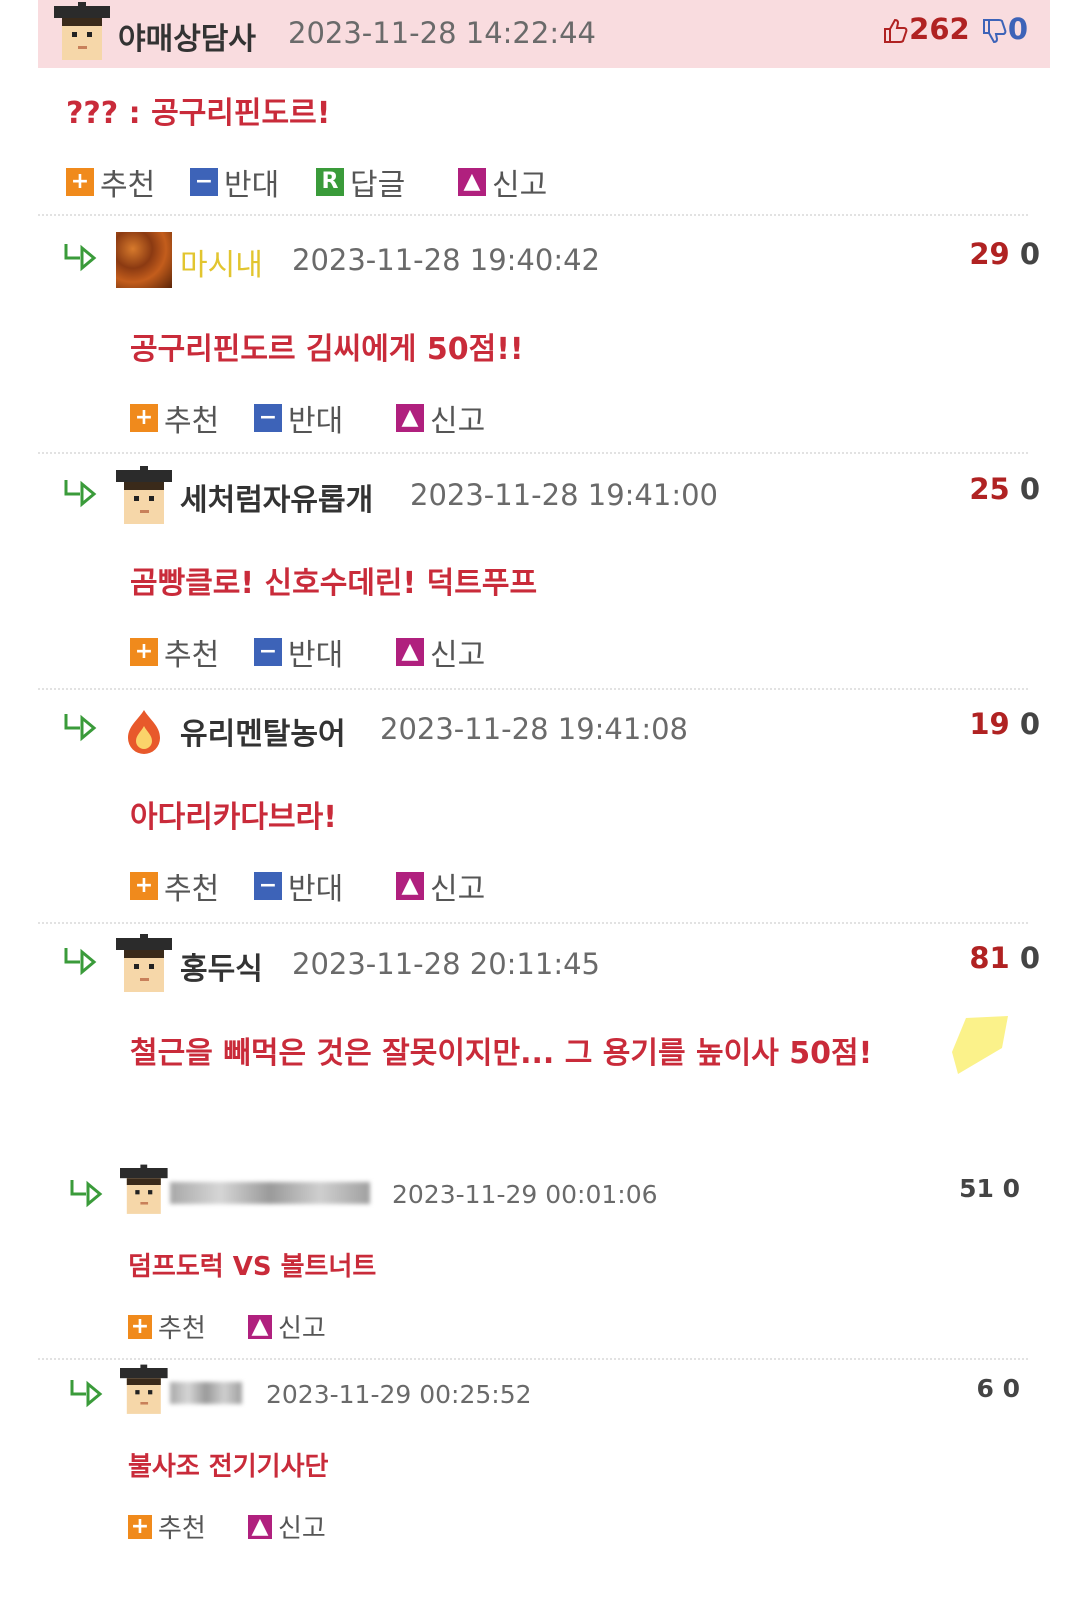  I want to click on reply-author: 홍두식, so click(221, 966).